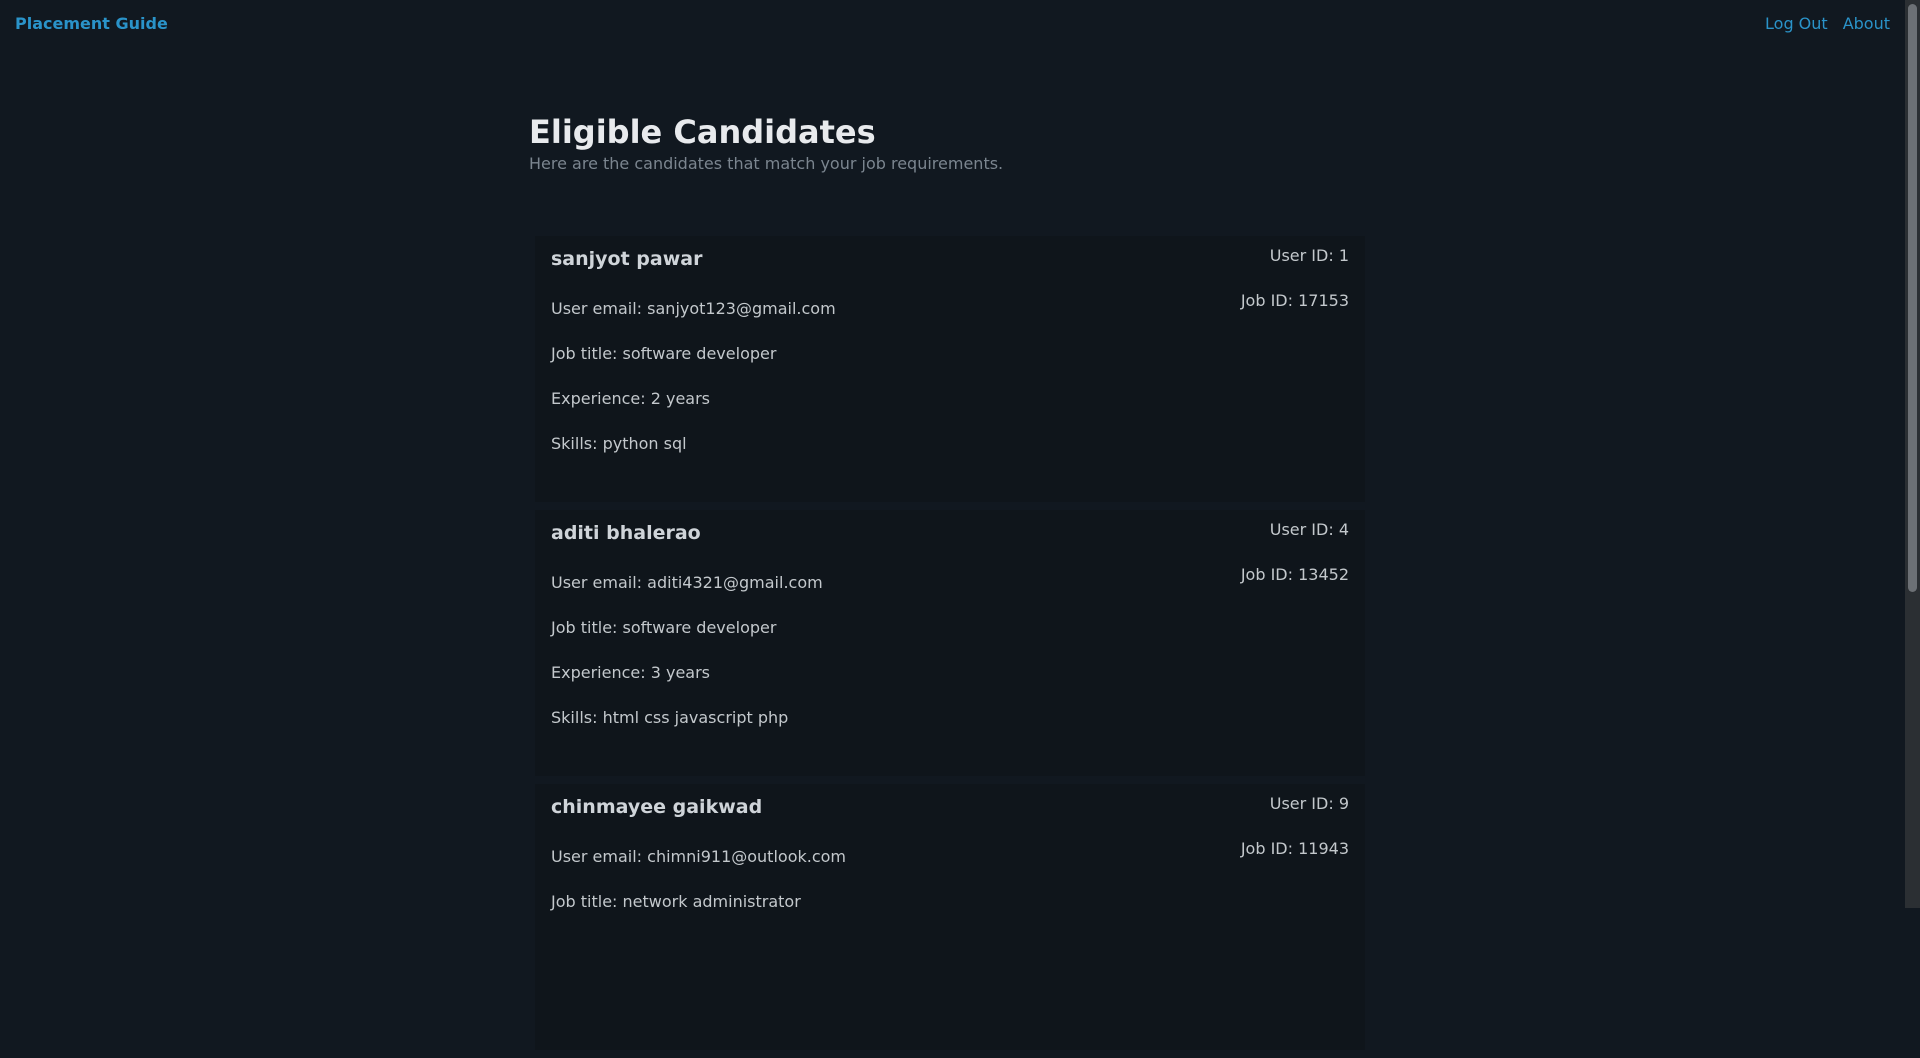  What do you see at coordinates (627, 259) in the screenshot?
I see `candidate-name: sanjyot pawar` at bounding box center [627, 259].